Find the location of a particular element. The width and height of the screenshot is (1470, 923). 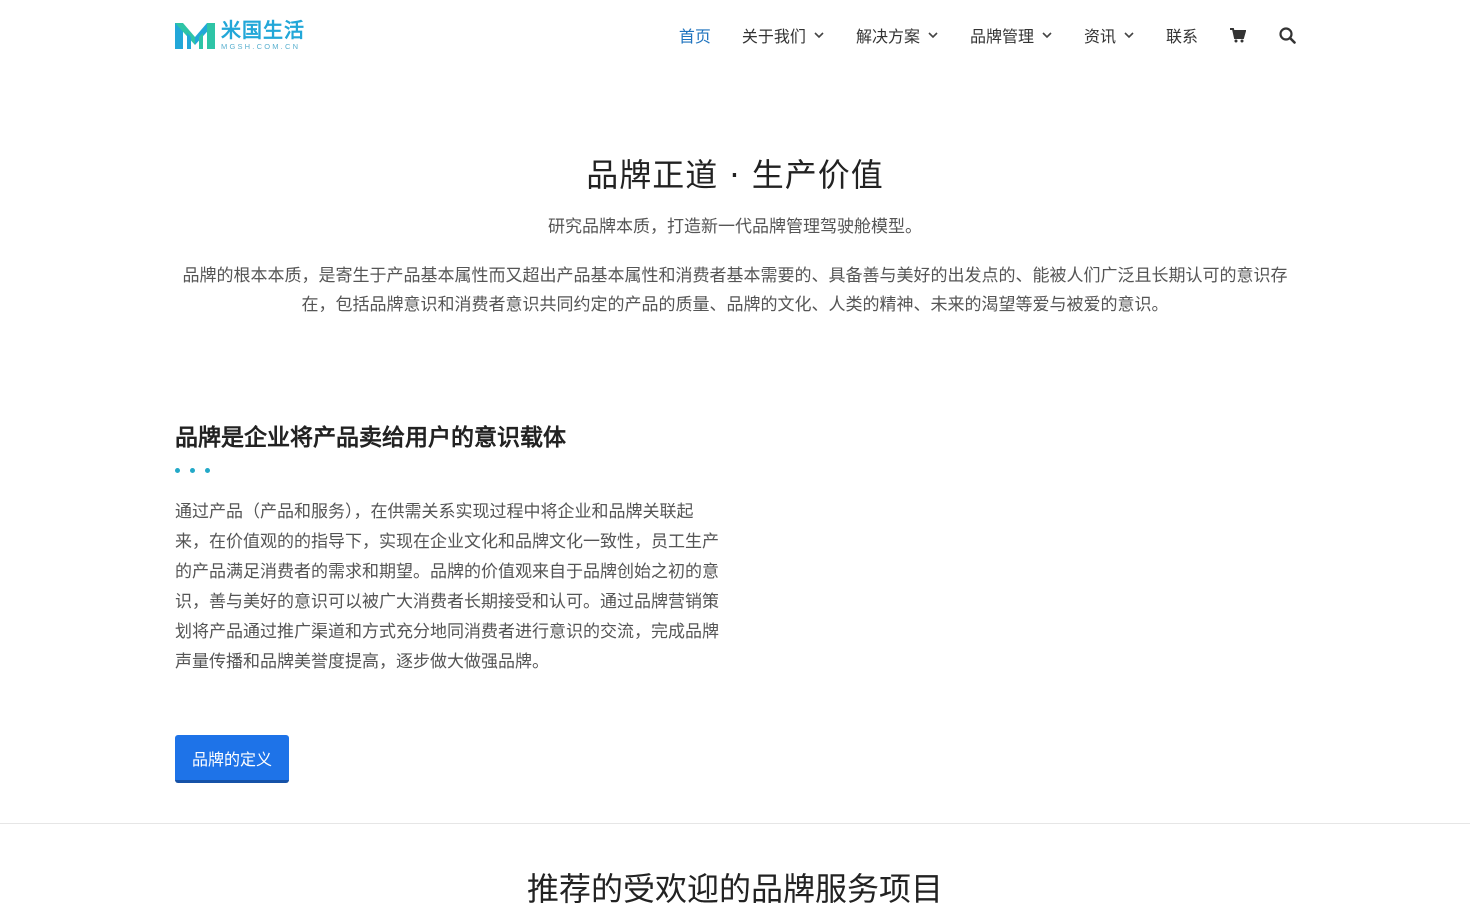

nav-item-home: 首页 is located at coordinates (695, 35).